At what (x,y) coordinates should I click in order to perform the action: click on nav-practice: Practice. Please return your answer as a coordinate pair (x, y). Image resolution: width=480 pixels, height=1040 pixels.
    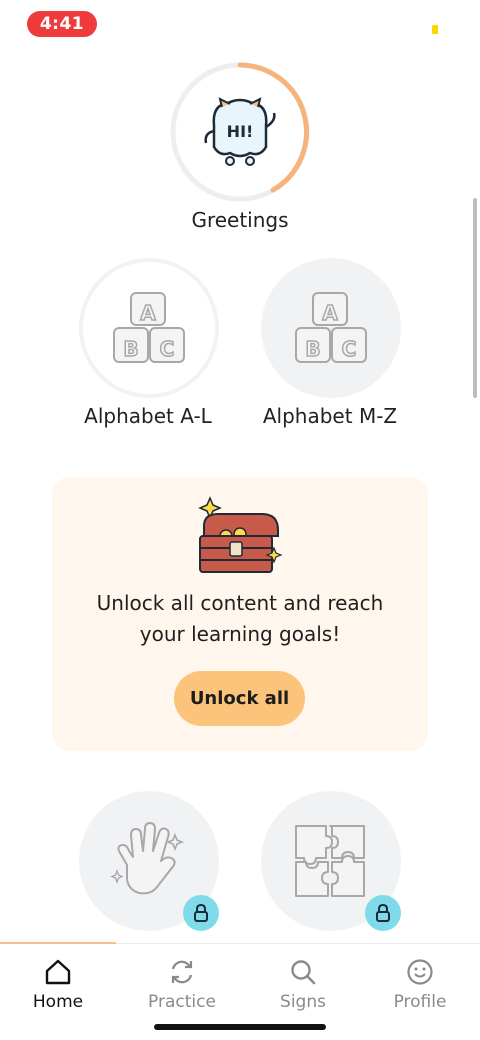
    Looking at the image, I should click on (182, 988).